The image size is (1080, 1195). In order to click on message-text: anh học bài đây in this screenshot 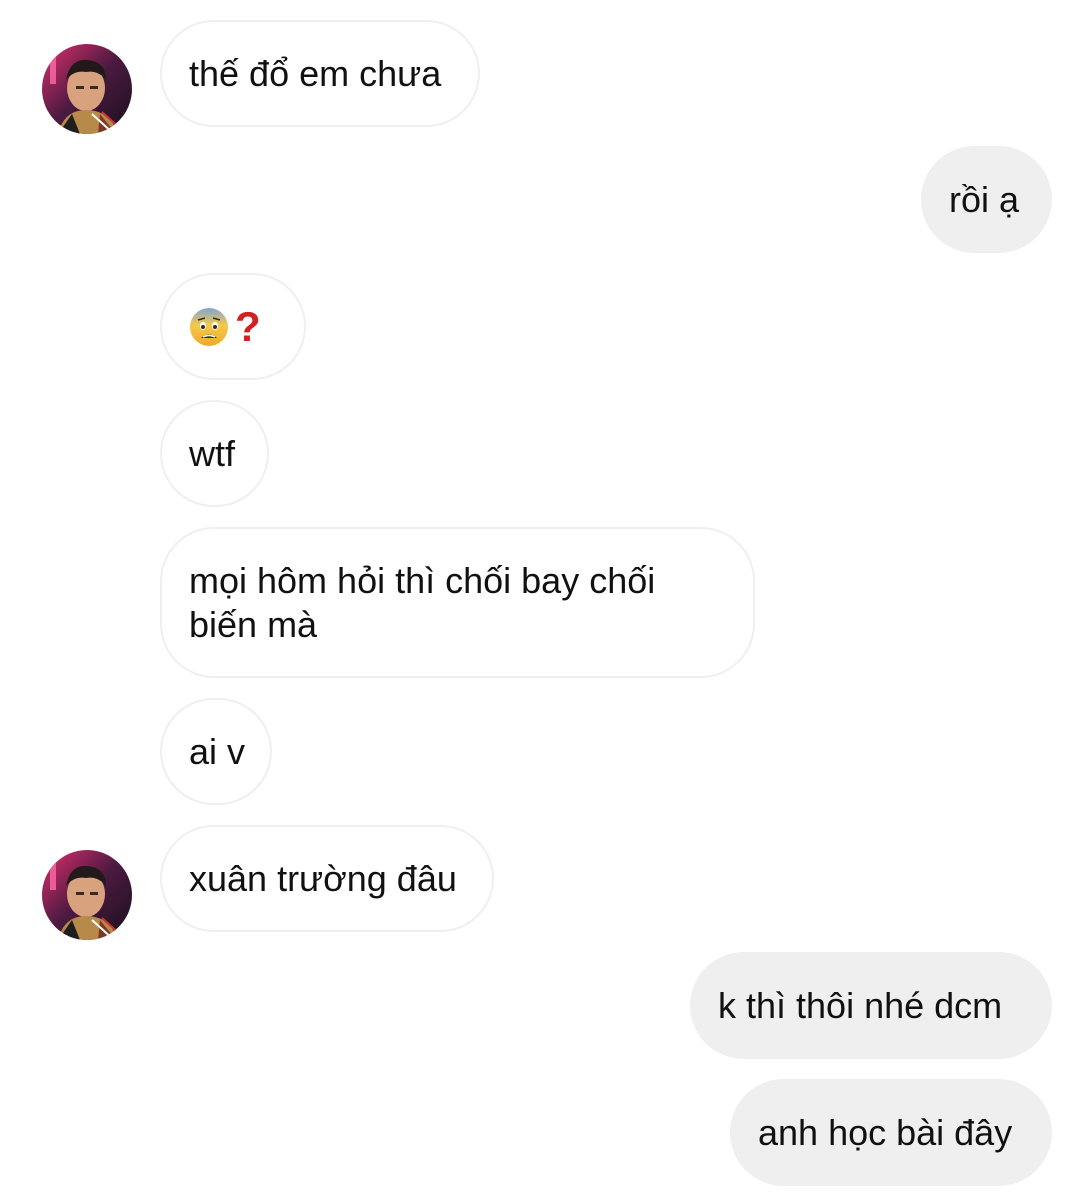, I will do `click(885, 1132)`.